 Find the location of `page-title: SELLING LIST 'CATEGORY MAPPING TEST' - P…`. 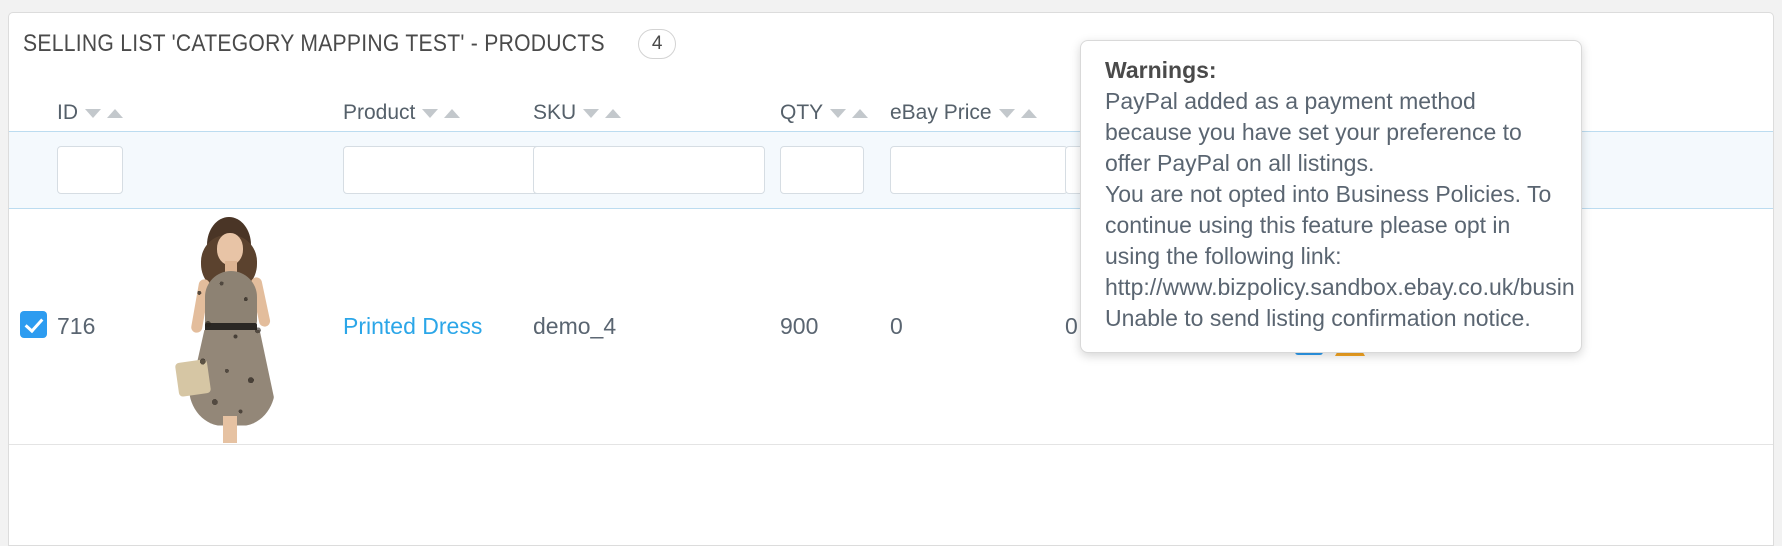

page-title: SELLING LIST 'CATEGORY MAPPING TEST' - P… is located at coordinates (314, 43).